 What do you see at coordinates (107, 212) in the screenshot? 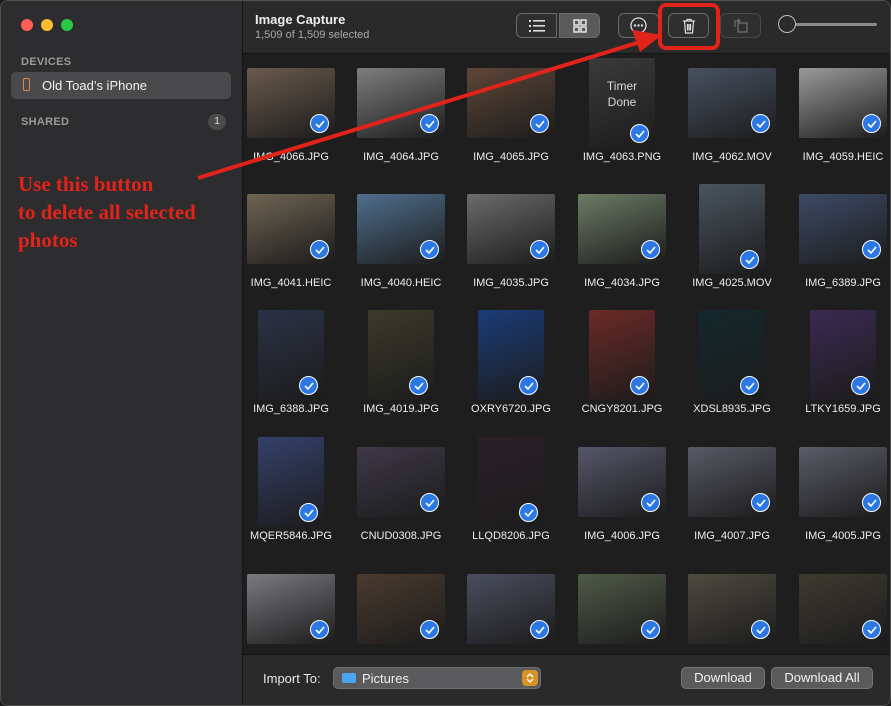
I see `annotation-line-2: to delete all selected` at bounding box center [107, 212].